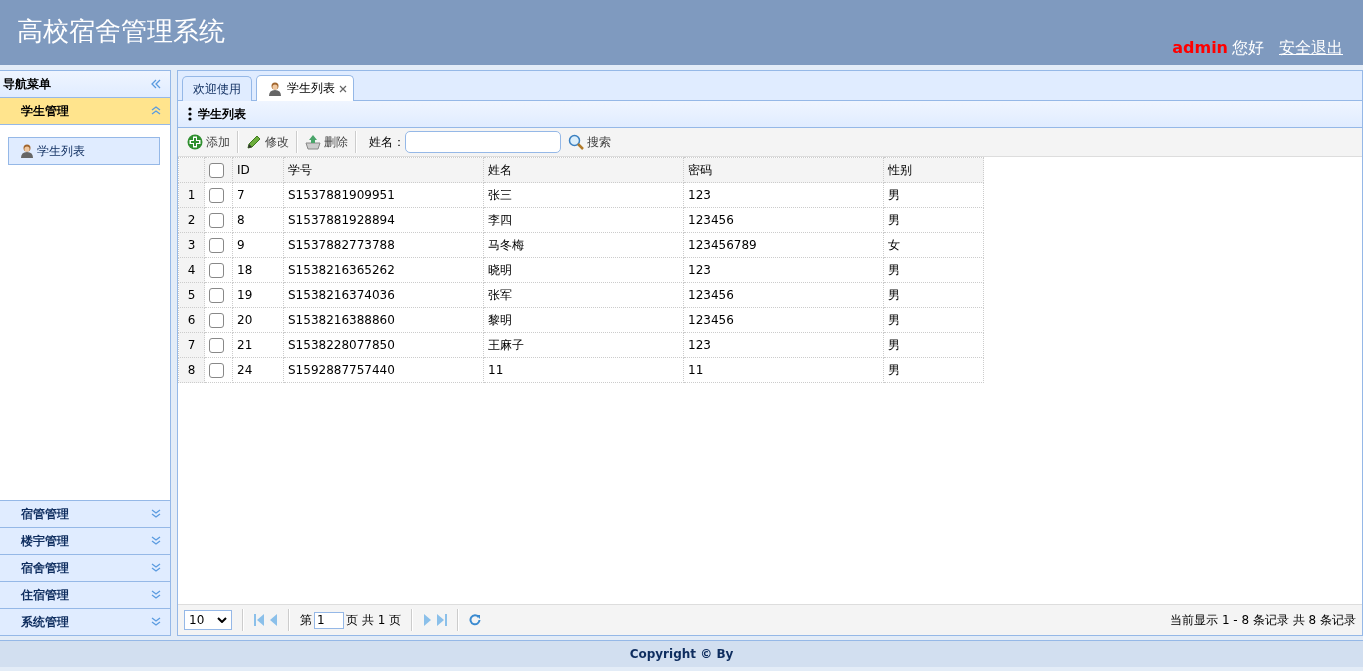 Image resolution: width=1363 pixels, height=671 pixels. What do you see at coordinates (583, 295) in the screenshot?
I see `table-cell: 张军` at bounding box center [583, 295].